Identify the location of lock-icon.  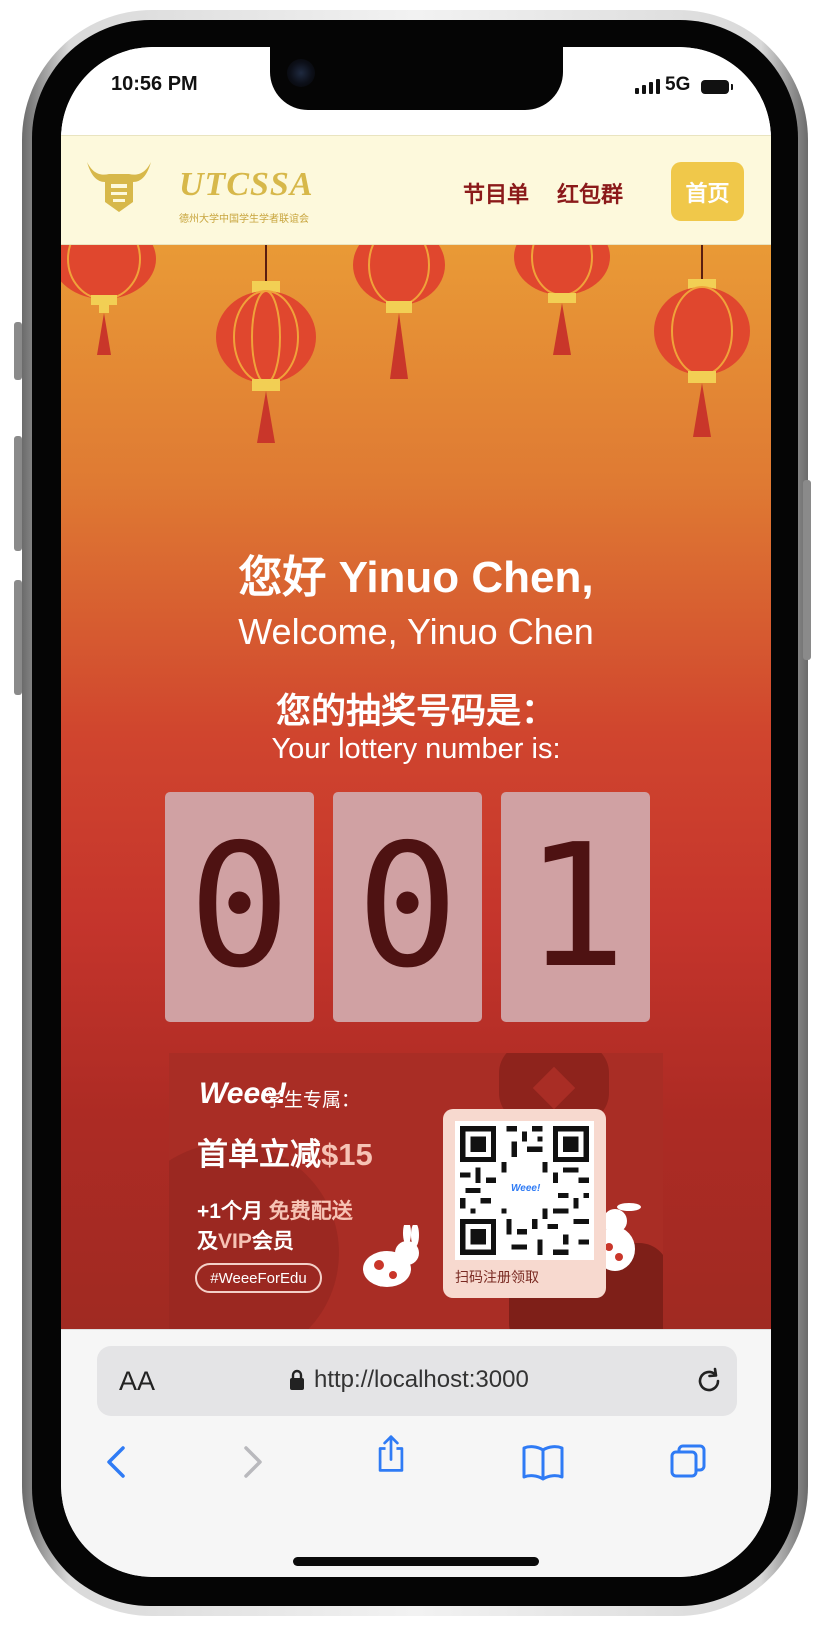
(297, 1379).